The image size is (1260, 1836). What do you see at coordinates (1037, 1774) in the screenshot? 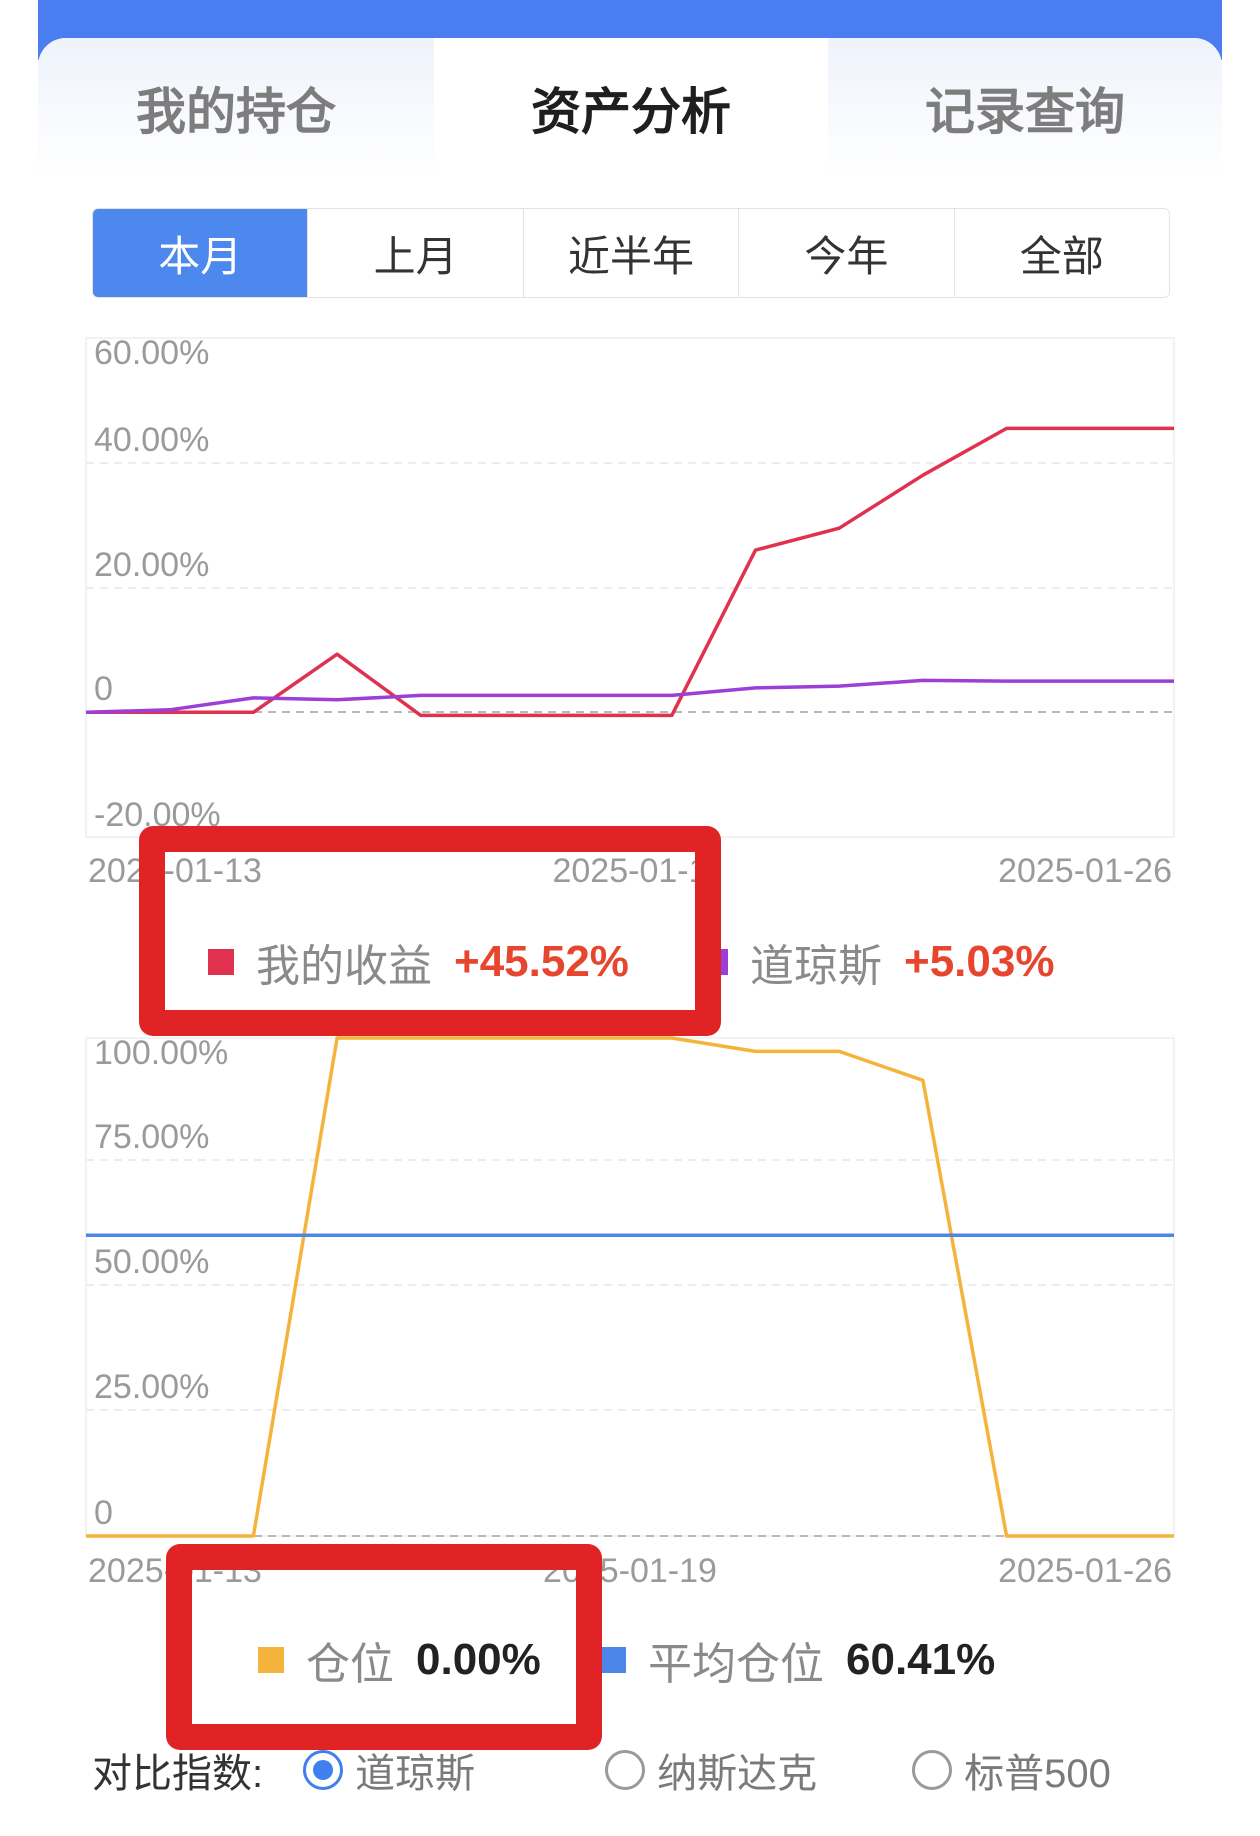
I see `radio-label: 标普500` at bounding box center [1037, 1774].